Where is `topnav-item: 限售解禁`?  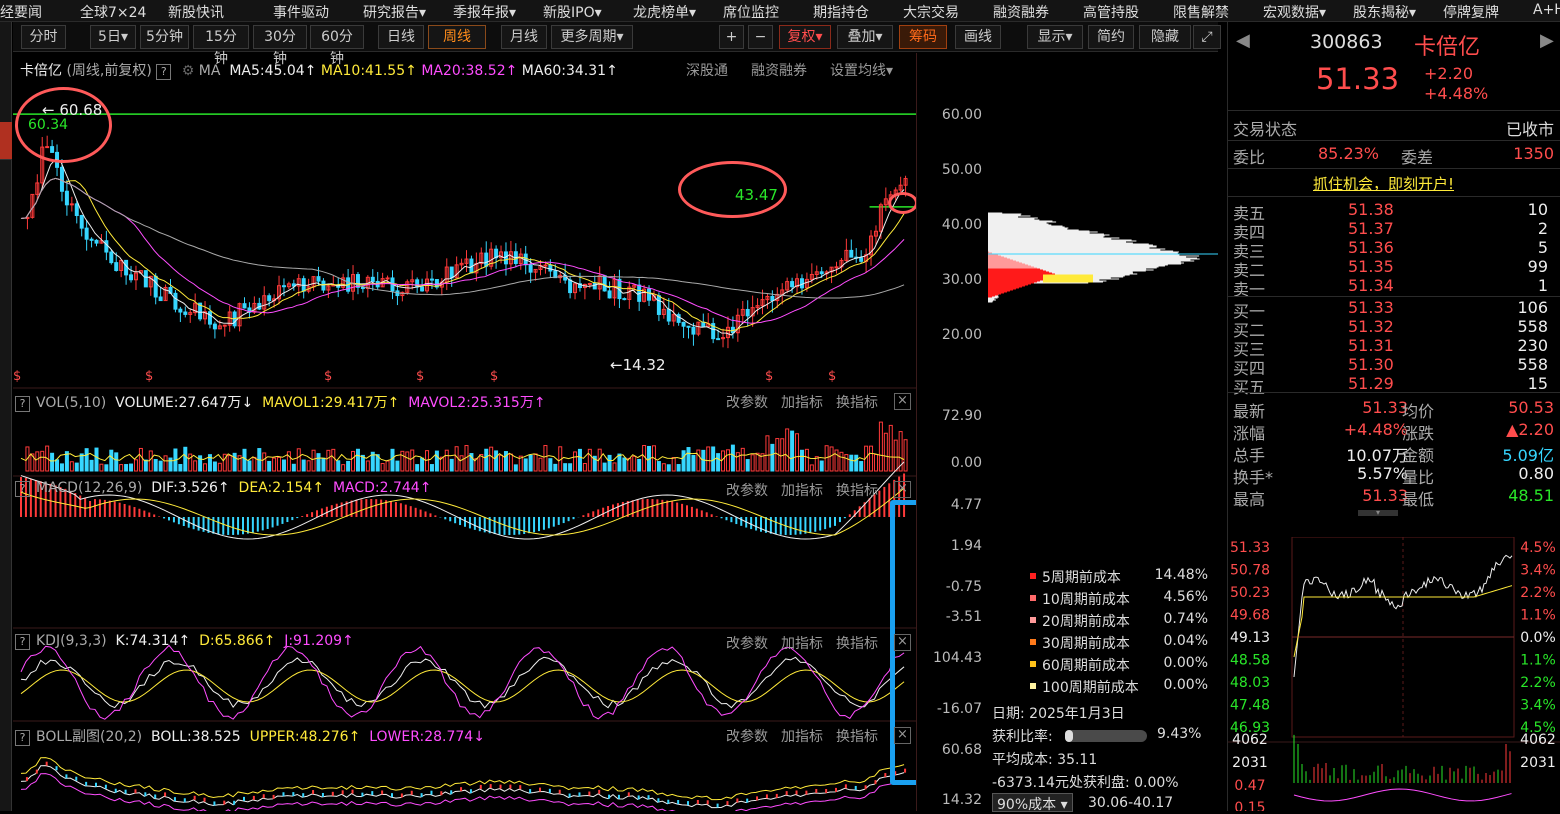
topnav-item: 限售解禁 is located at coordinates (1201, 11).